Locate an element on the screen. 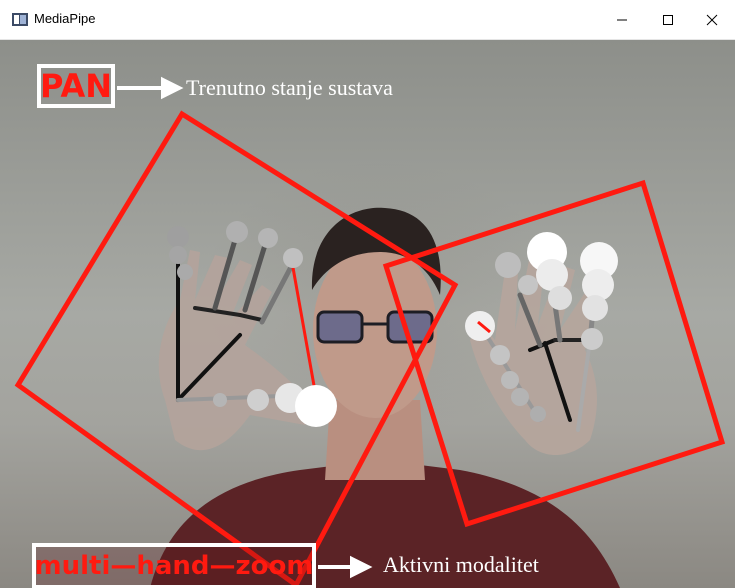 This screenshot has height=588, width=735. system-state-label: PAN is located at coordinates (76, 86).